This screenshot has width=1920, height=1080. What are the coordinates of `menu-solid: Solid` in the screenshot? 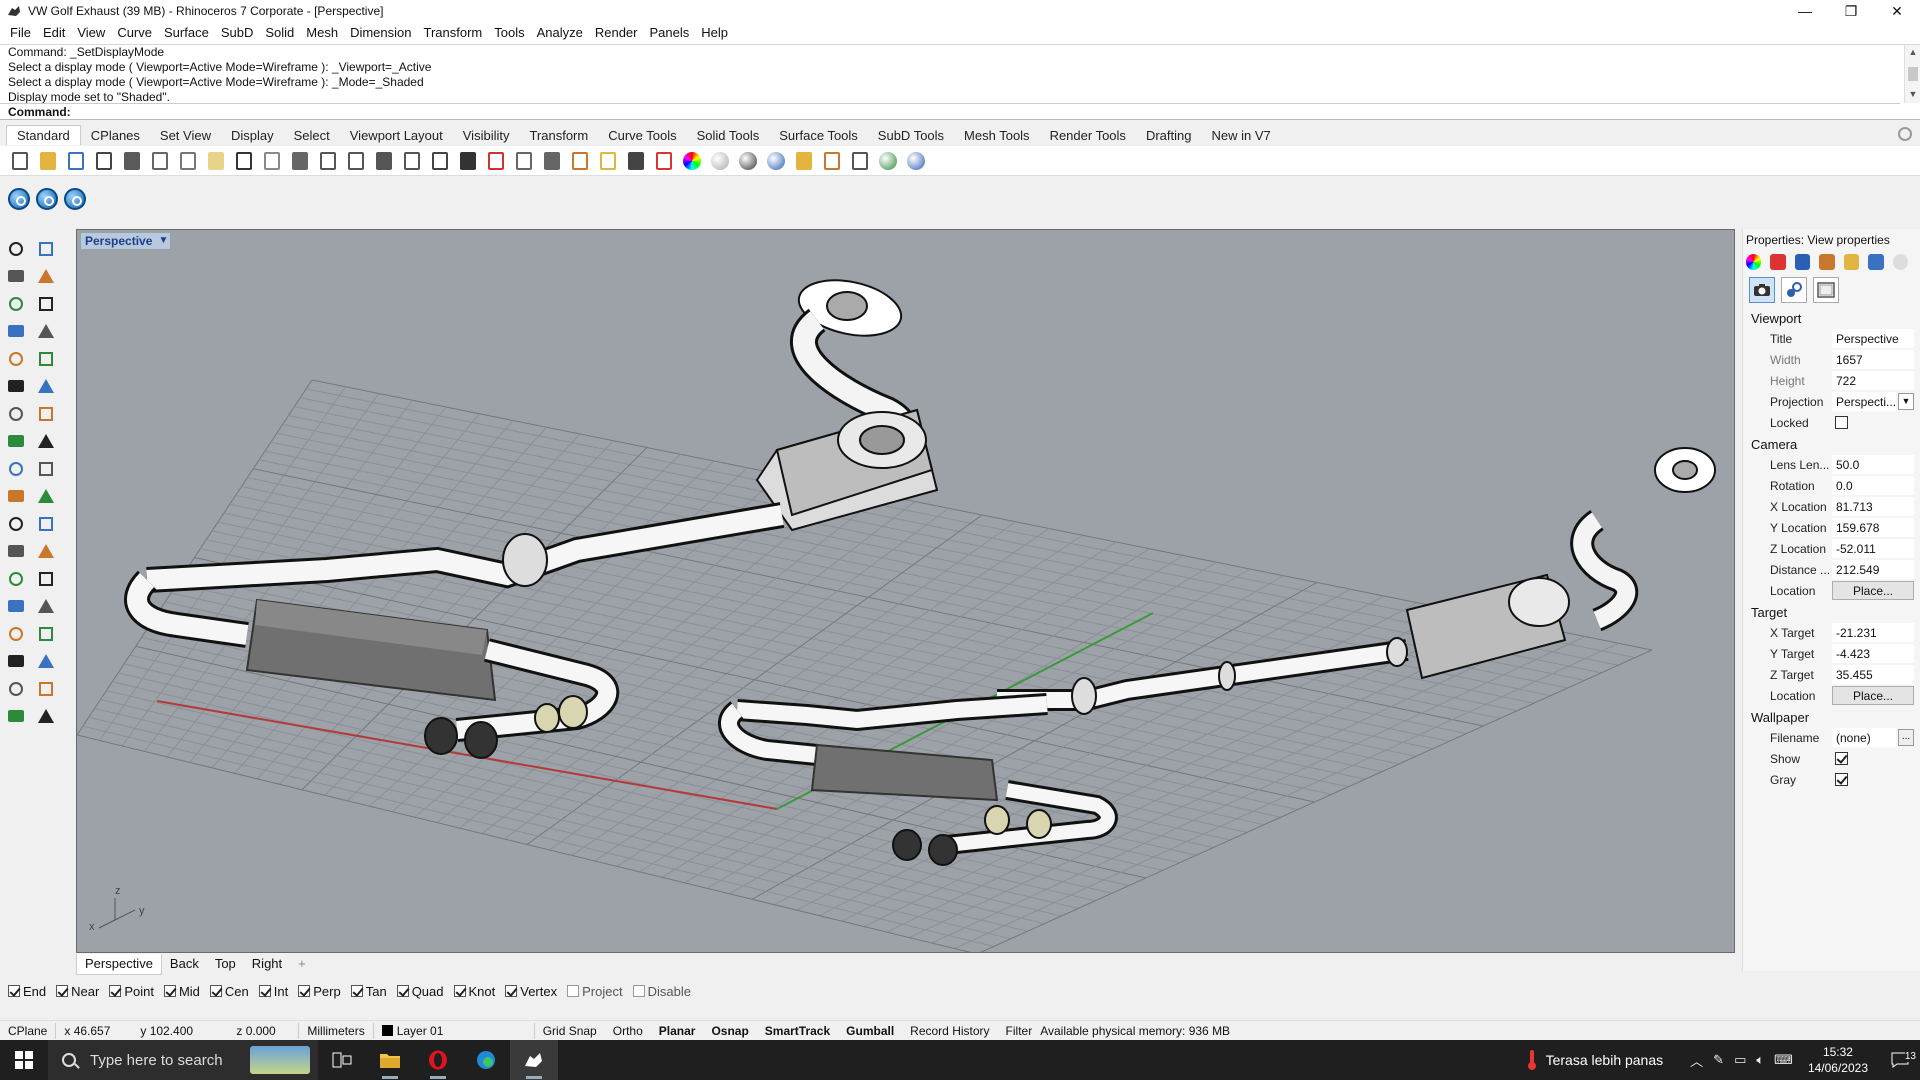 It's located at (279, 33).